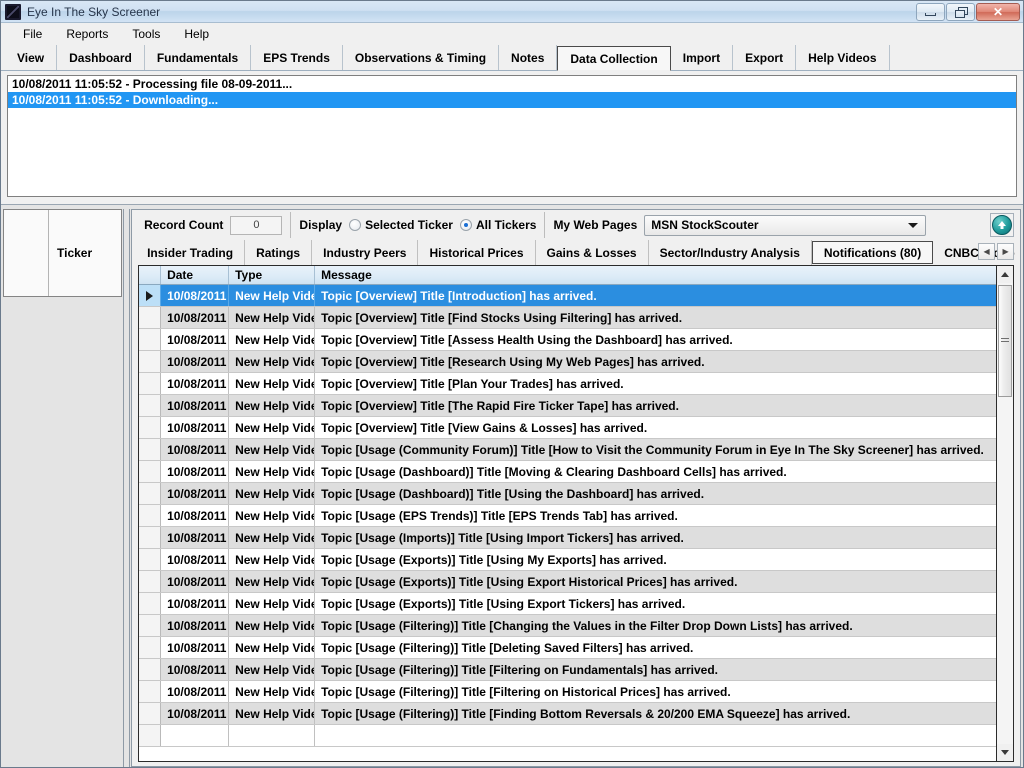 The width and height of the screenshot is (1024, 768). What do you see at coordinates (32, 34) in the screenshot?
I see `menu-item-file: File` at bounding box center [32, 34].